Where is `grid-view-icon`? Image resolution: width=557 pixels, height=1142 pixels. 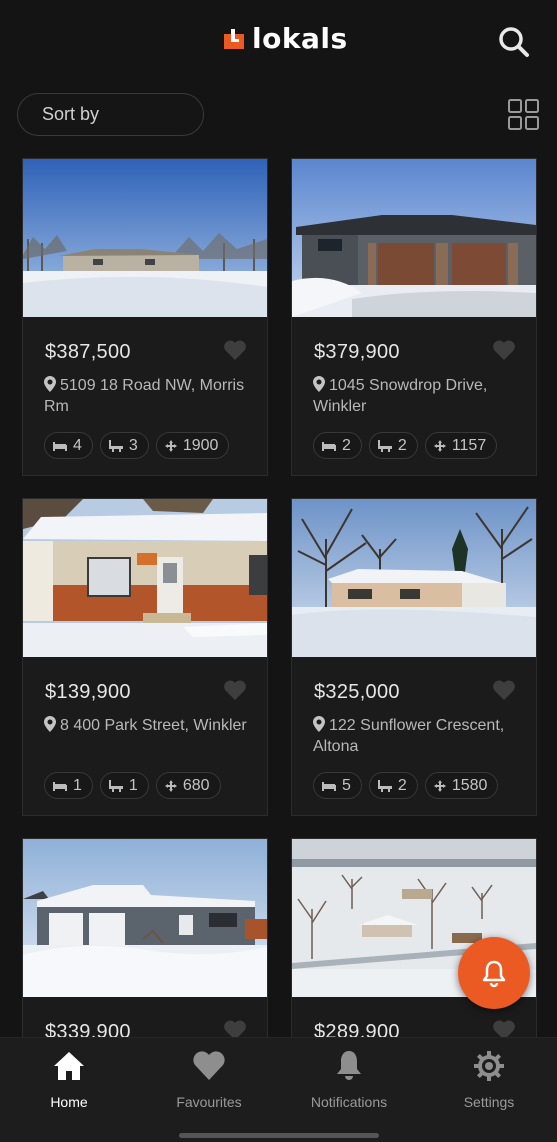
grid-view-icon is located at coordinates (524, 115).